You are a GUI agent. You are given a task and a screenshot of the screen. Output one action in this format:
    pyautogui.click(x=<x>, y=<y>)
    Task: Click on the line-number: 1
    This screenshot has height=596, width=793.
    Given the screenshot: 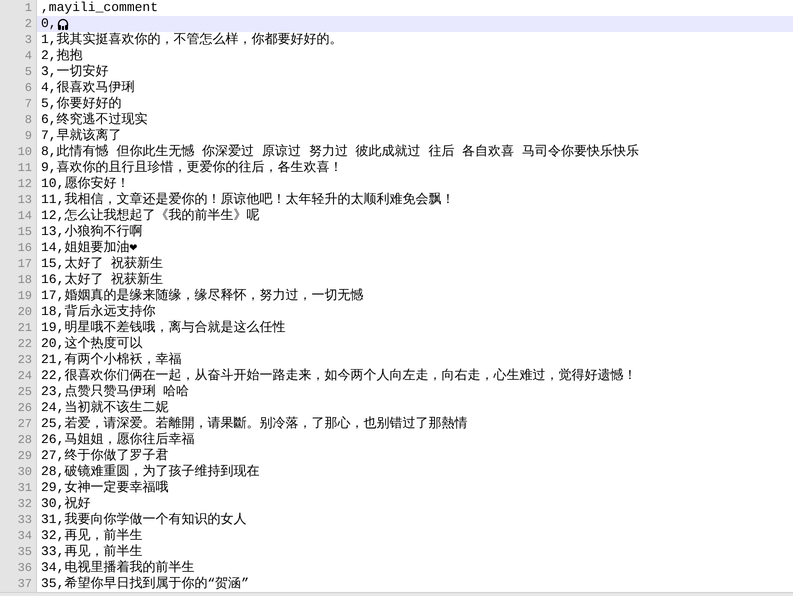 What is the action you would take?
    pyautogui.click(x=28, y=8)
    